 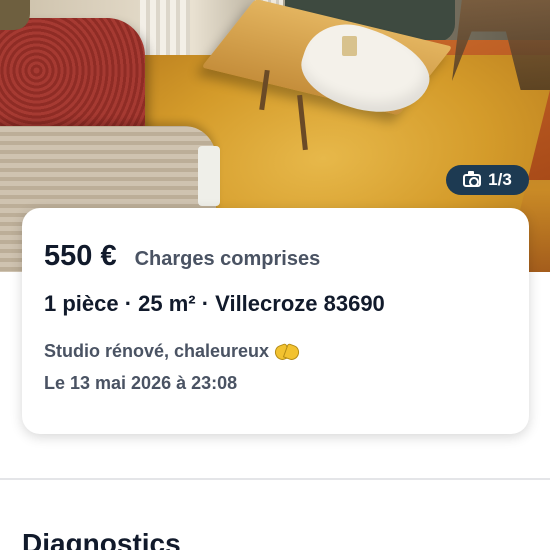 I want to click on heart-hands-icon, so click(x=287, y=352).